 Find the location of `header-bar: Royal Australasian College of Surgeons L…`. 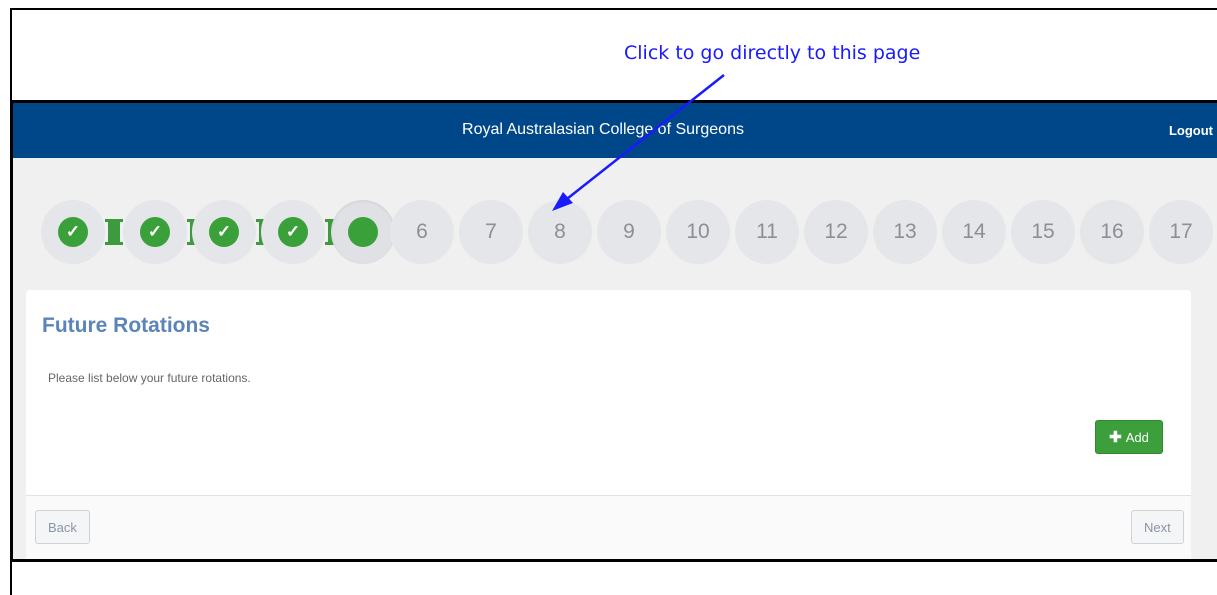

header-bar: Royal Australasian College of Surgeons L… is located at coordinates (615, 130).